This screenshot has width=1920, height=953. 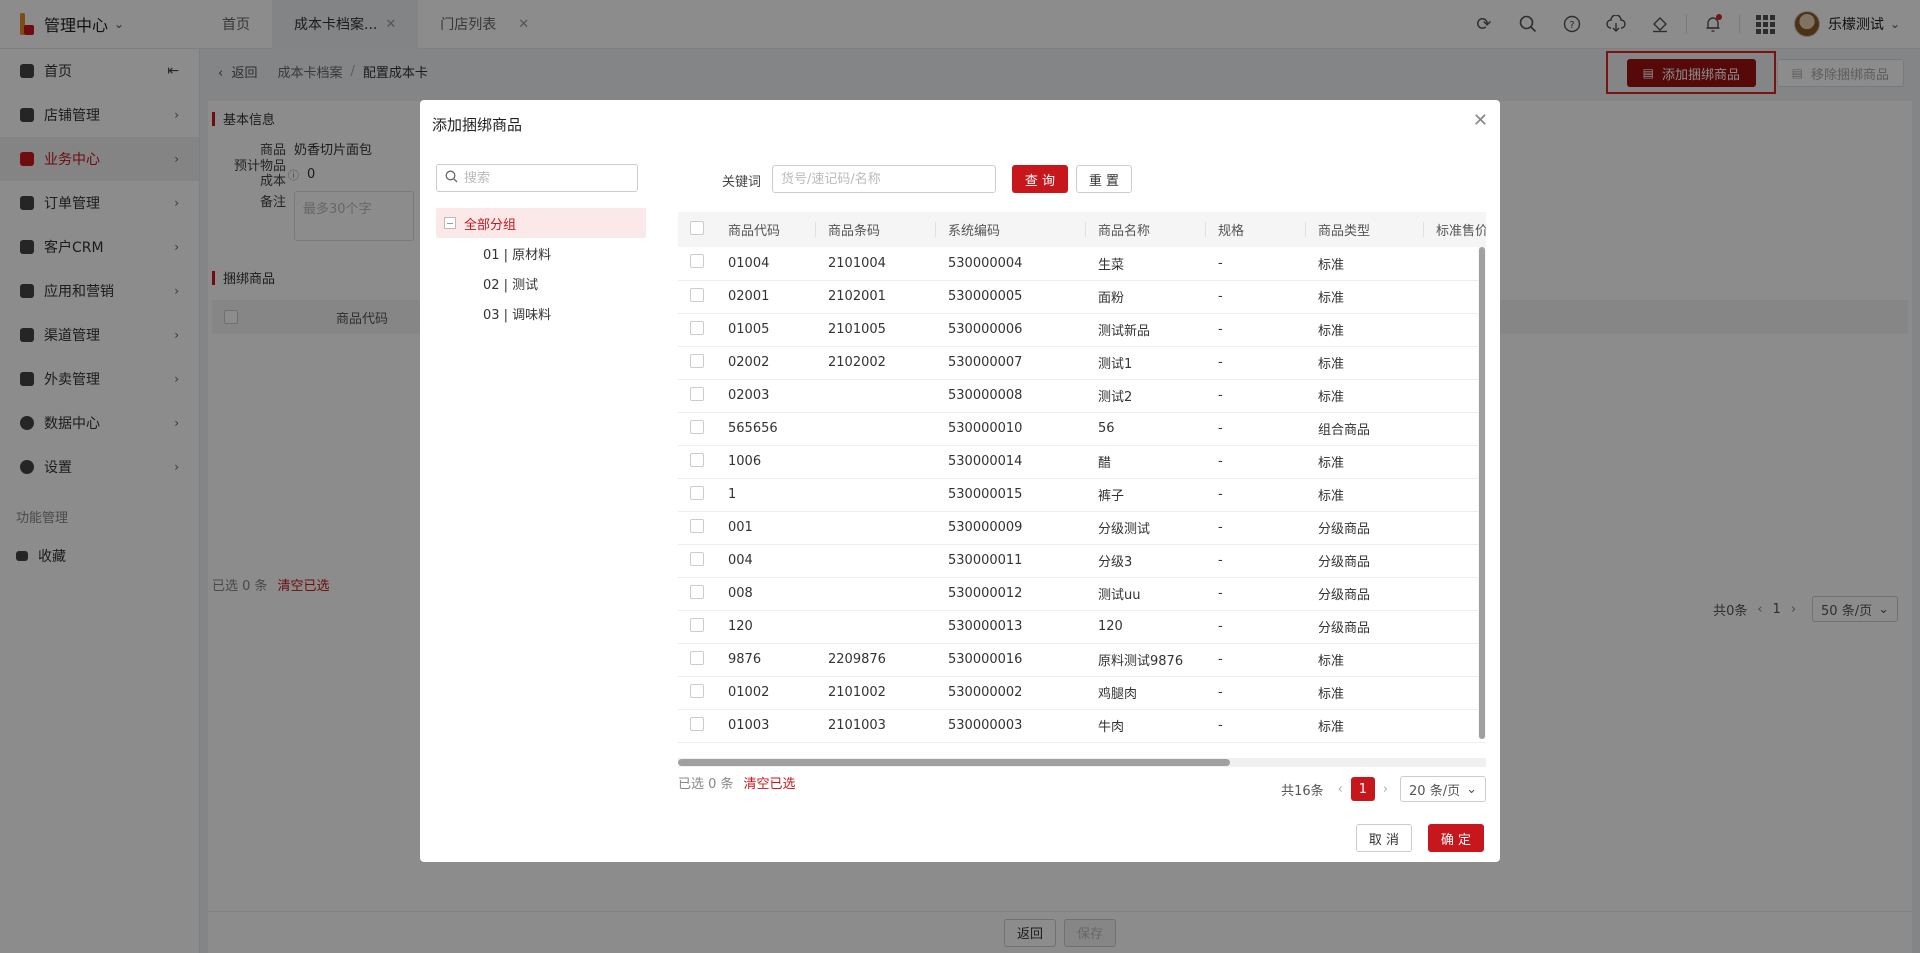 What do you see at coordinates (544, 178) in the screenshot?
I see `tree-search-input` at bounding box center [544, 178].